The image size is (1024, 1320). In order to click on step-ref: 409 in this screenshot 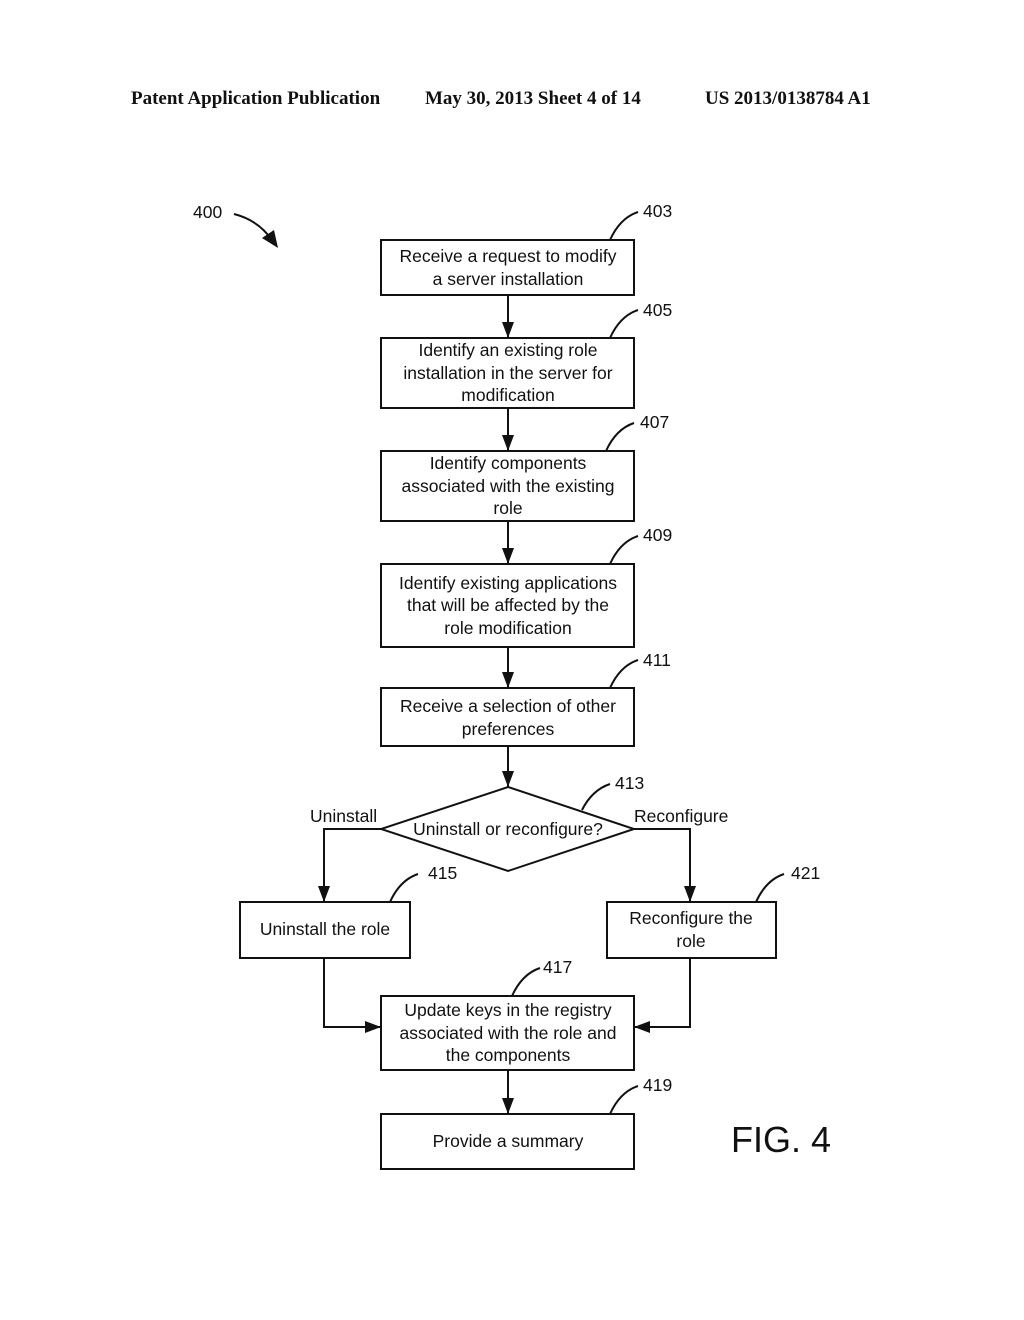, I will do `click(657, 535)`.